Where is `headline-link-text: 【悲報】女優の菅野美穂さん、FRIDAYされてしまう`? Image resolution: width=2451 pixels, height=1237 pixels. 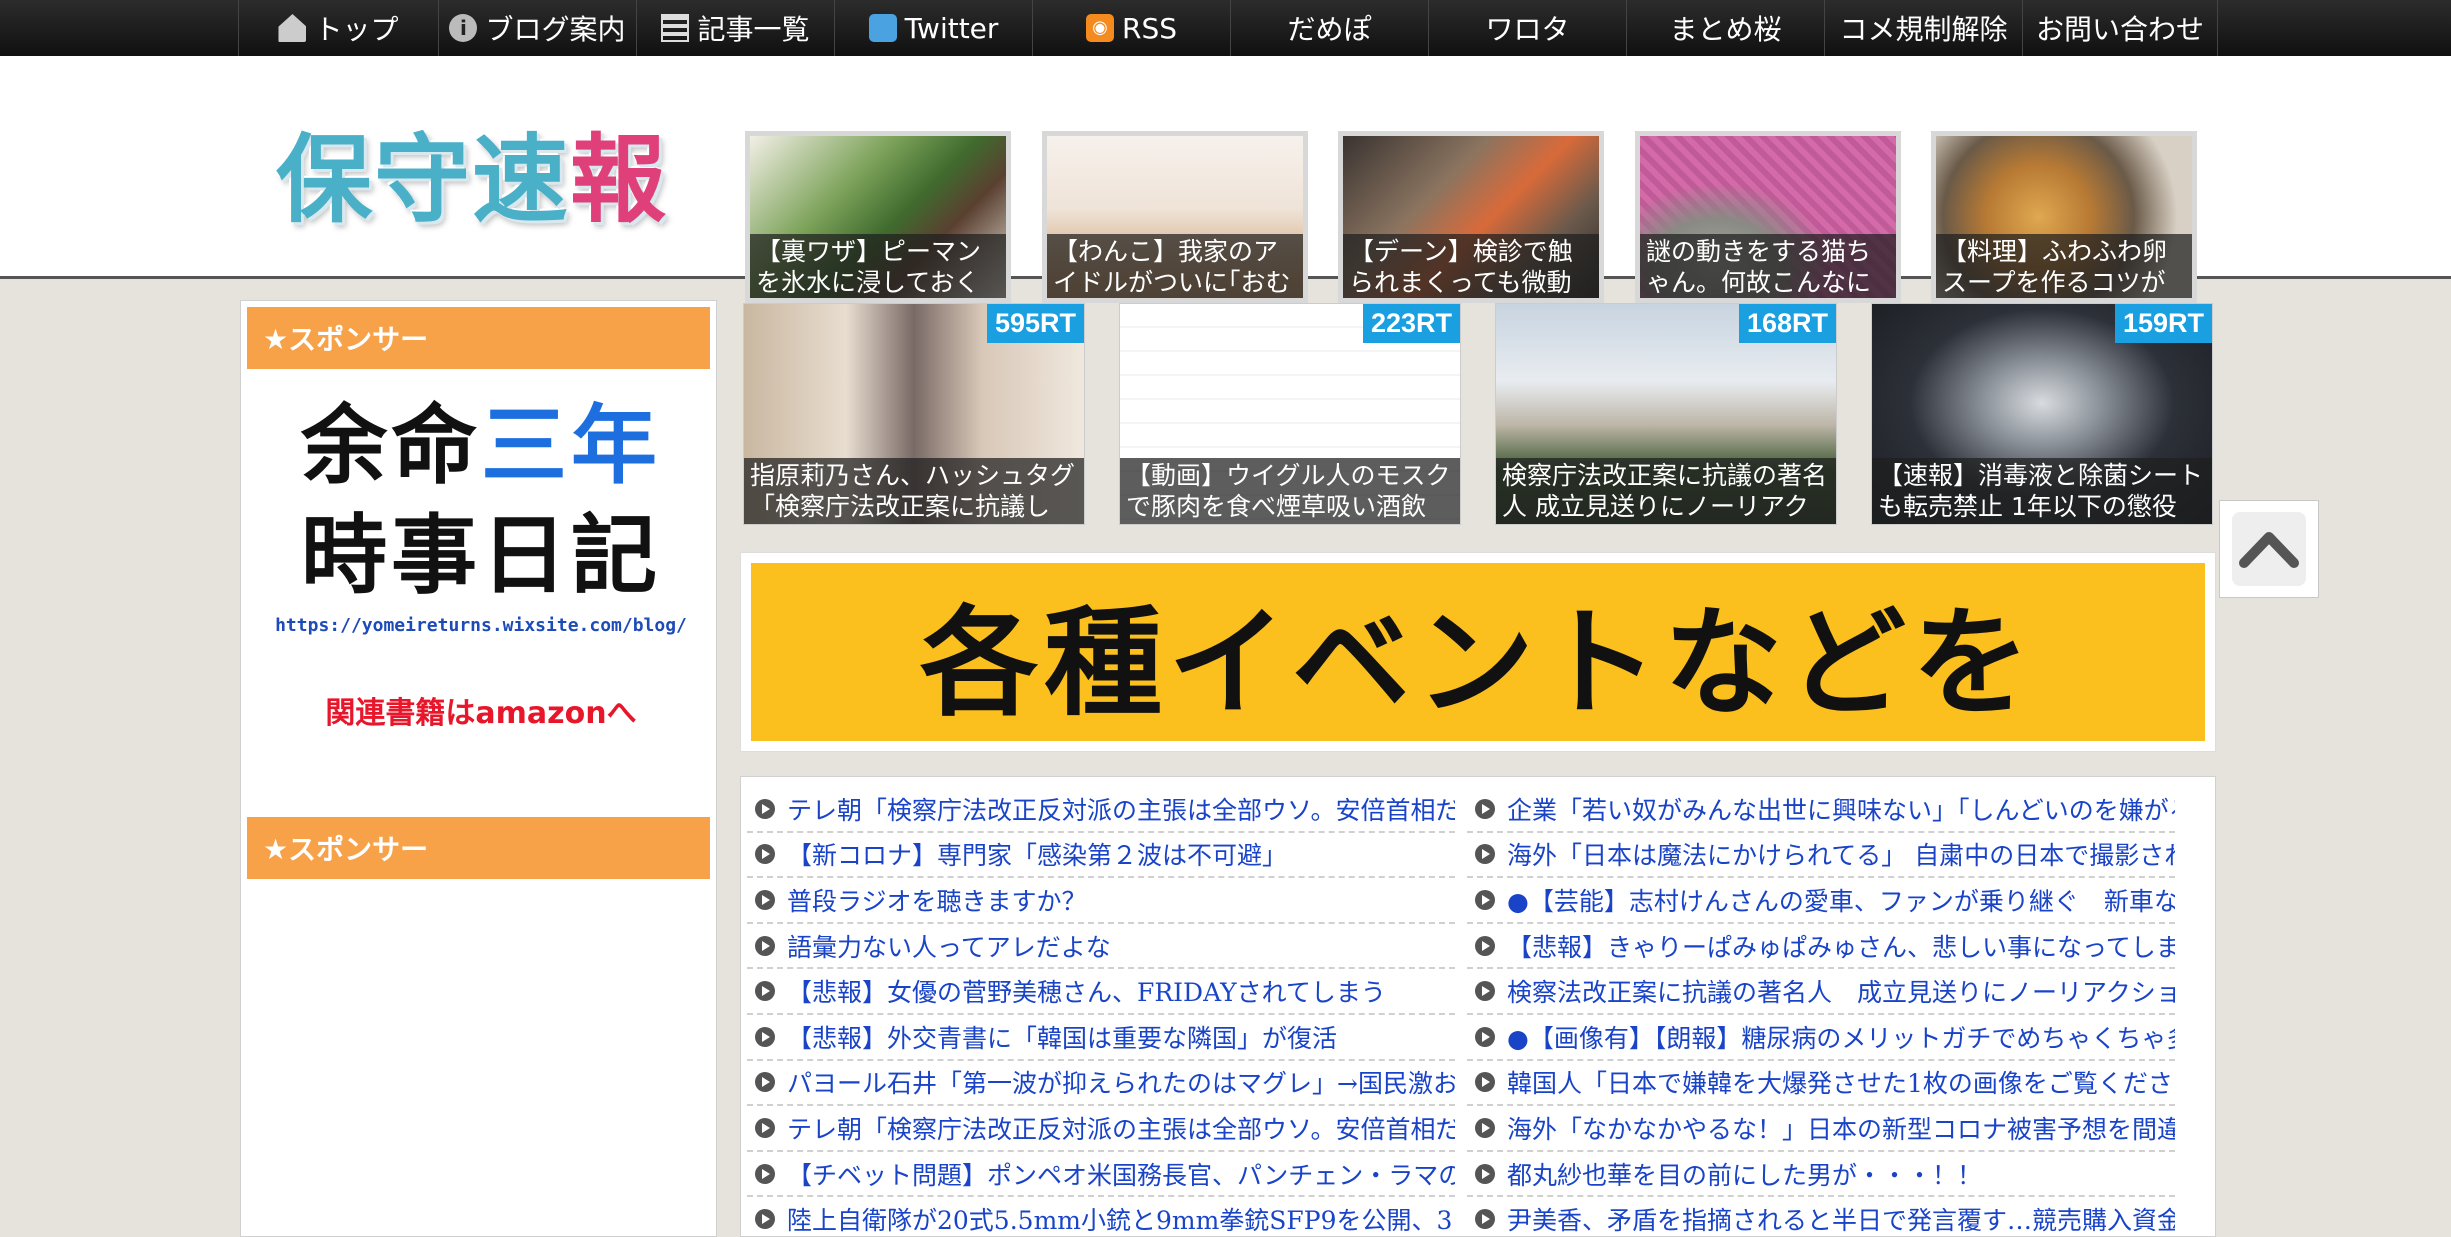 headline-link-text: 【悲報】女優の菅野美穂さん、FRIDAYされてしまう is located at coordinates (1086, 991).